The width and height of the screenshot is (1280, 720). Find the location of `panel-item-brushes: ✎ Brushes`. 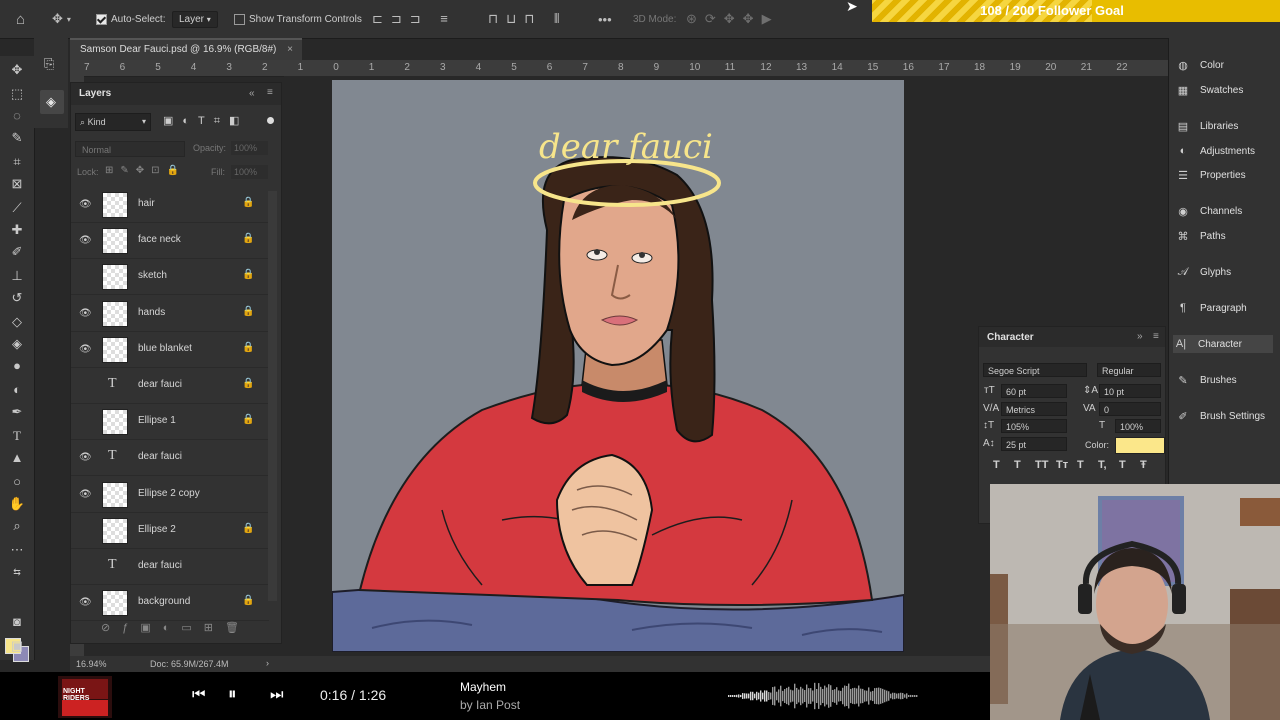

panel-item-brushes: ✎ Brushes is located at coordinates (1225, 380).